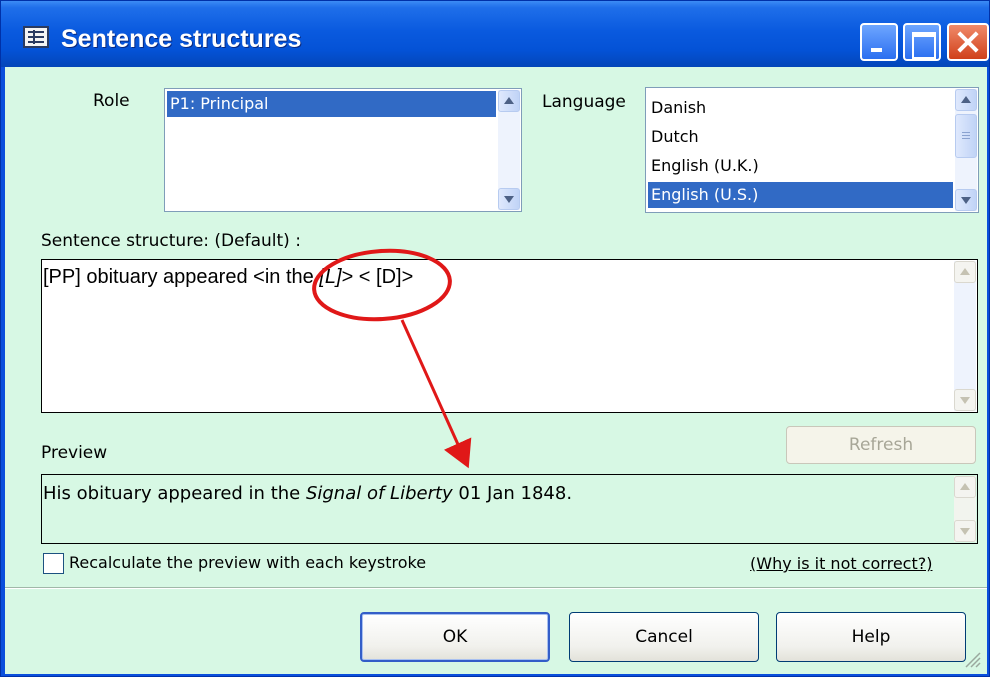  What do you see at coordinates (496, 588) in the screenshot?
I see `divider` at bounding box center [496, 588].